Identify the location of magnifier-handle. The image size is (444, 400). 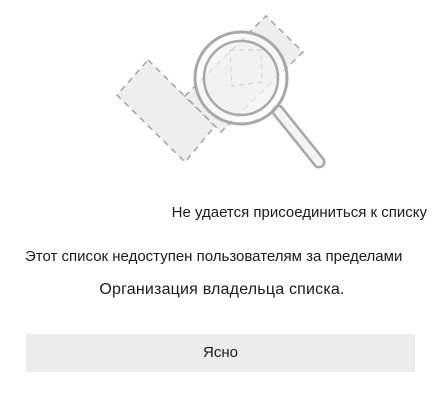
(298, 136).